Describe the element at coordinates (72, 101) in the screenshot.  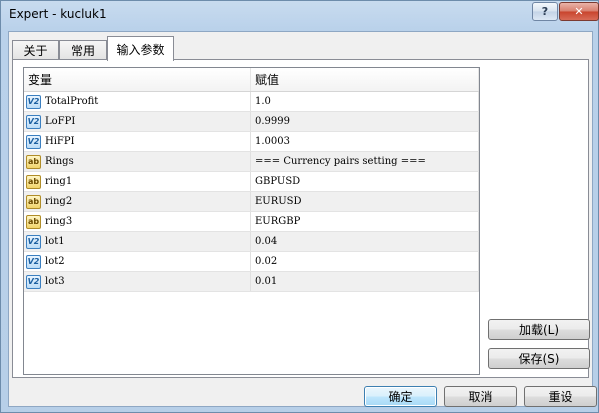
I see `variable-name: TotalProfit` at that location.